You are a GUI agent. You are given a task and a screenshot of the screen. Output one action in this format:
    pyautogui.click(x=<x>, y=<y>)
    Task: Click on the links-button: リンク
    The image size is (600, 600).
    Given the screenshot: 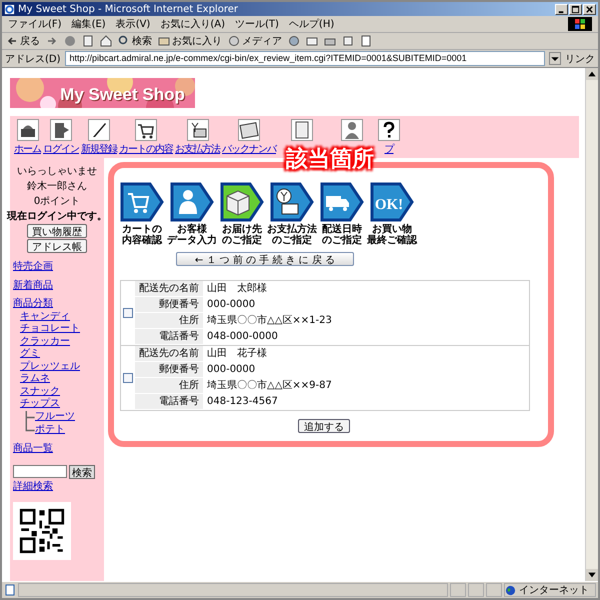 What is the action you would take?
    pyautogui.click(x=580, y=59)
    